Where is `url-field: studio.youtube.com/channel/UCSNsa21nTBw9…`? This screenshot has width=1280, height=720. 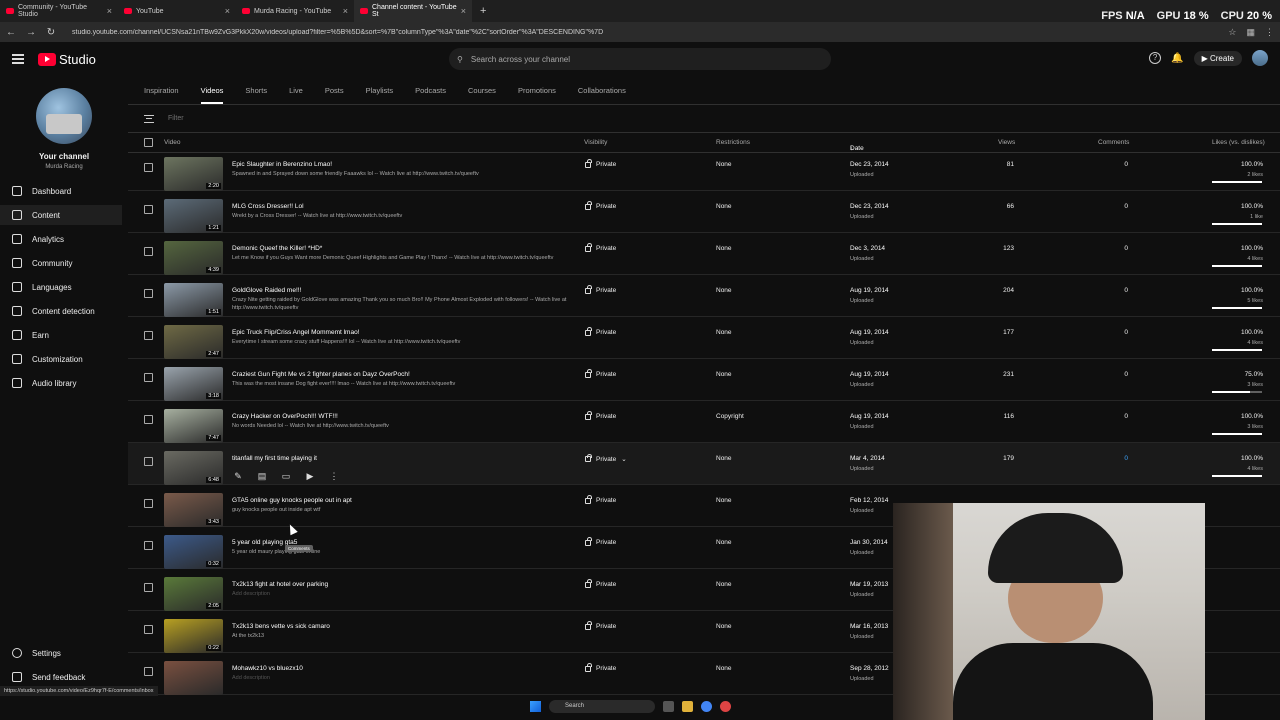
url-field: studio.youtube.com/channel/UCSNsa21nTBw9… is located at coordinates (645, 32).